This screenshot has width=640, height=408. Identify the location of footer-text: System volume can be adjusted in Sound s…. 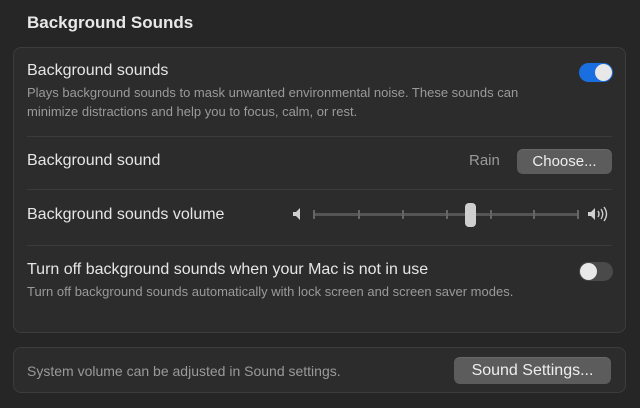
(184, 371).